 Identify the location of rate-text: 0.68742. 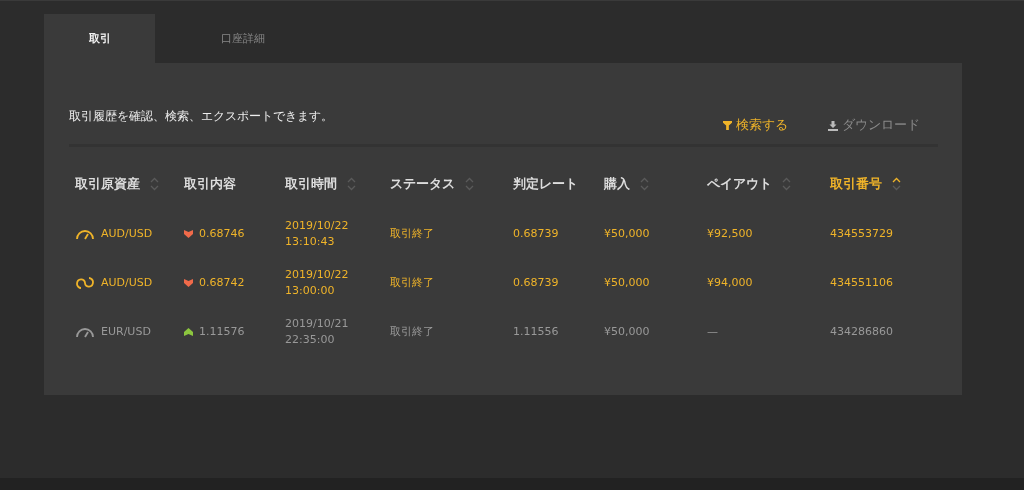
(222, 282).